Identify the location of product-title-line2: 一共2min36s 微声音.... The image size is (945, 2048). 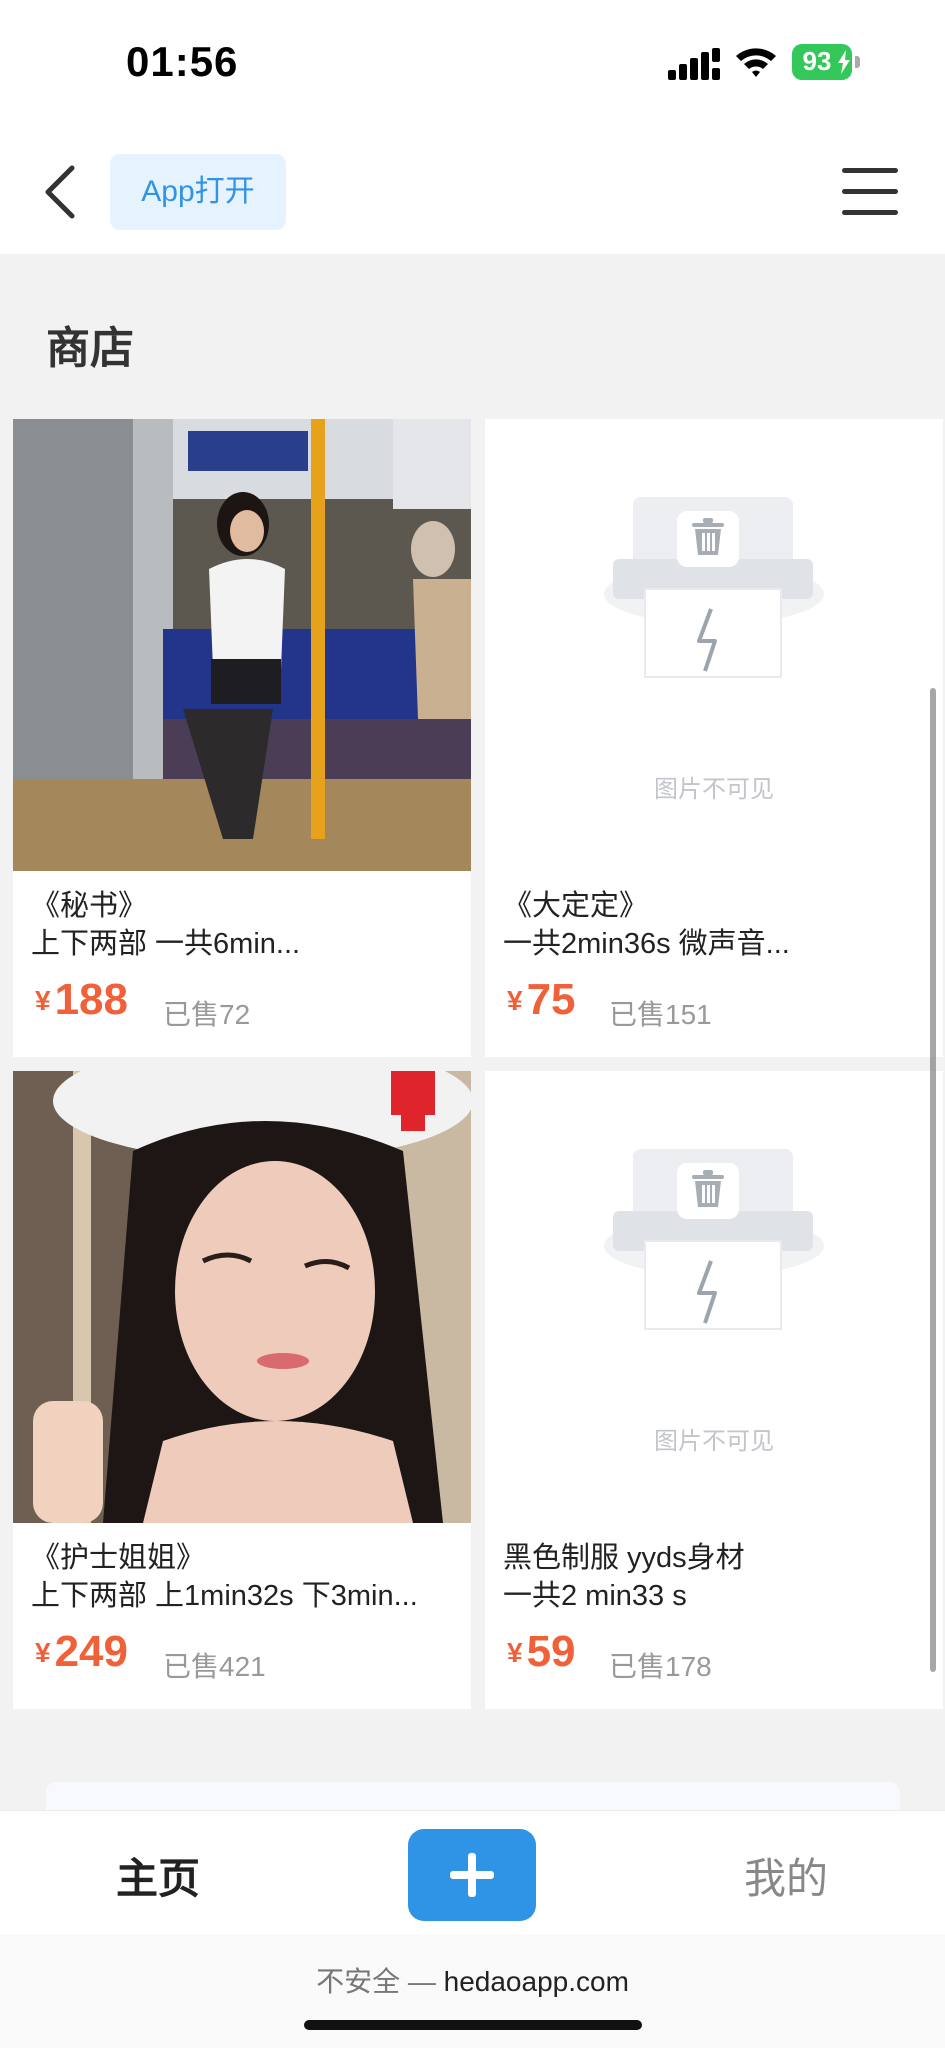
(646, 944).